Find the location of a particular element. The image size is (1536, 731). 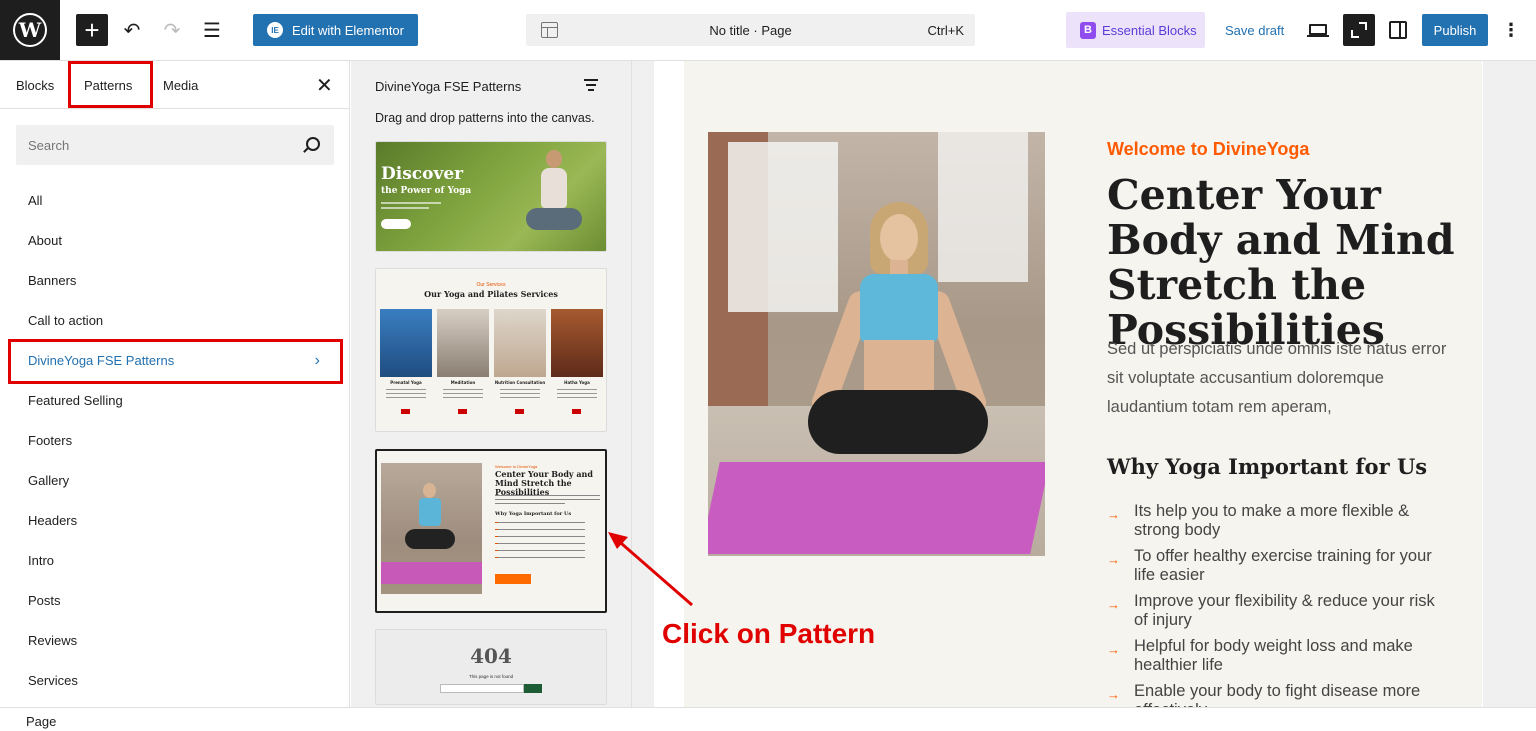

yoga-figure-image is located at coordinates (554, 200).